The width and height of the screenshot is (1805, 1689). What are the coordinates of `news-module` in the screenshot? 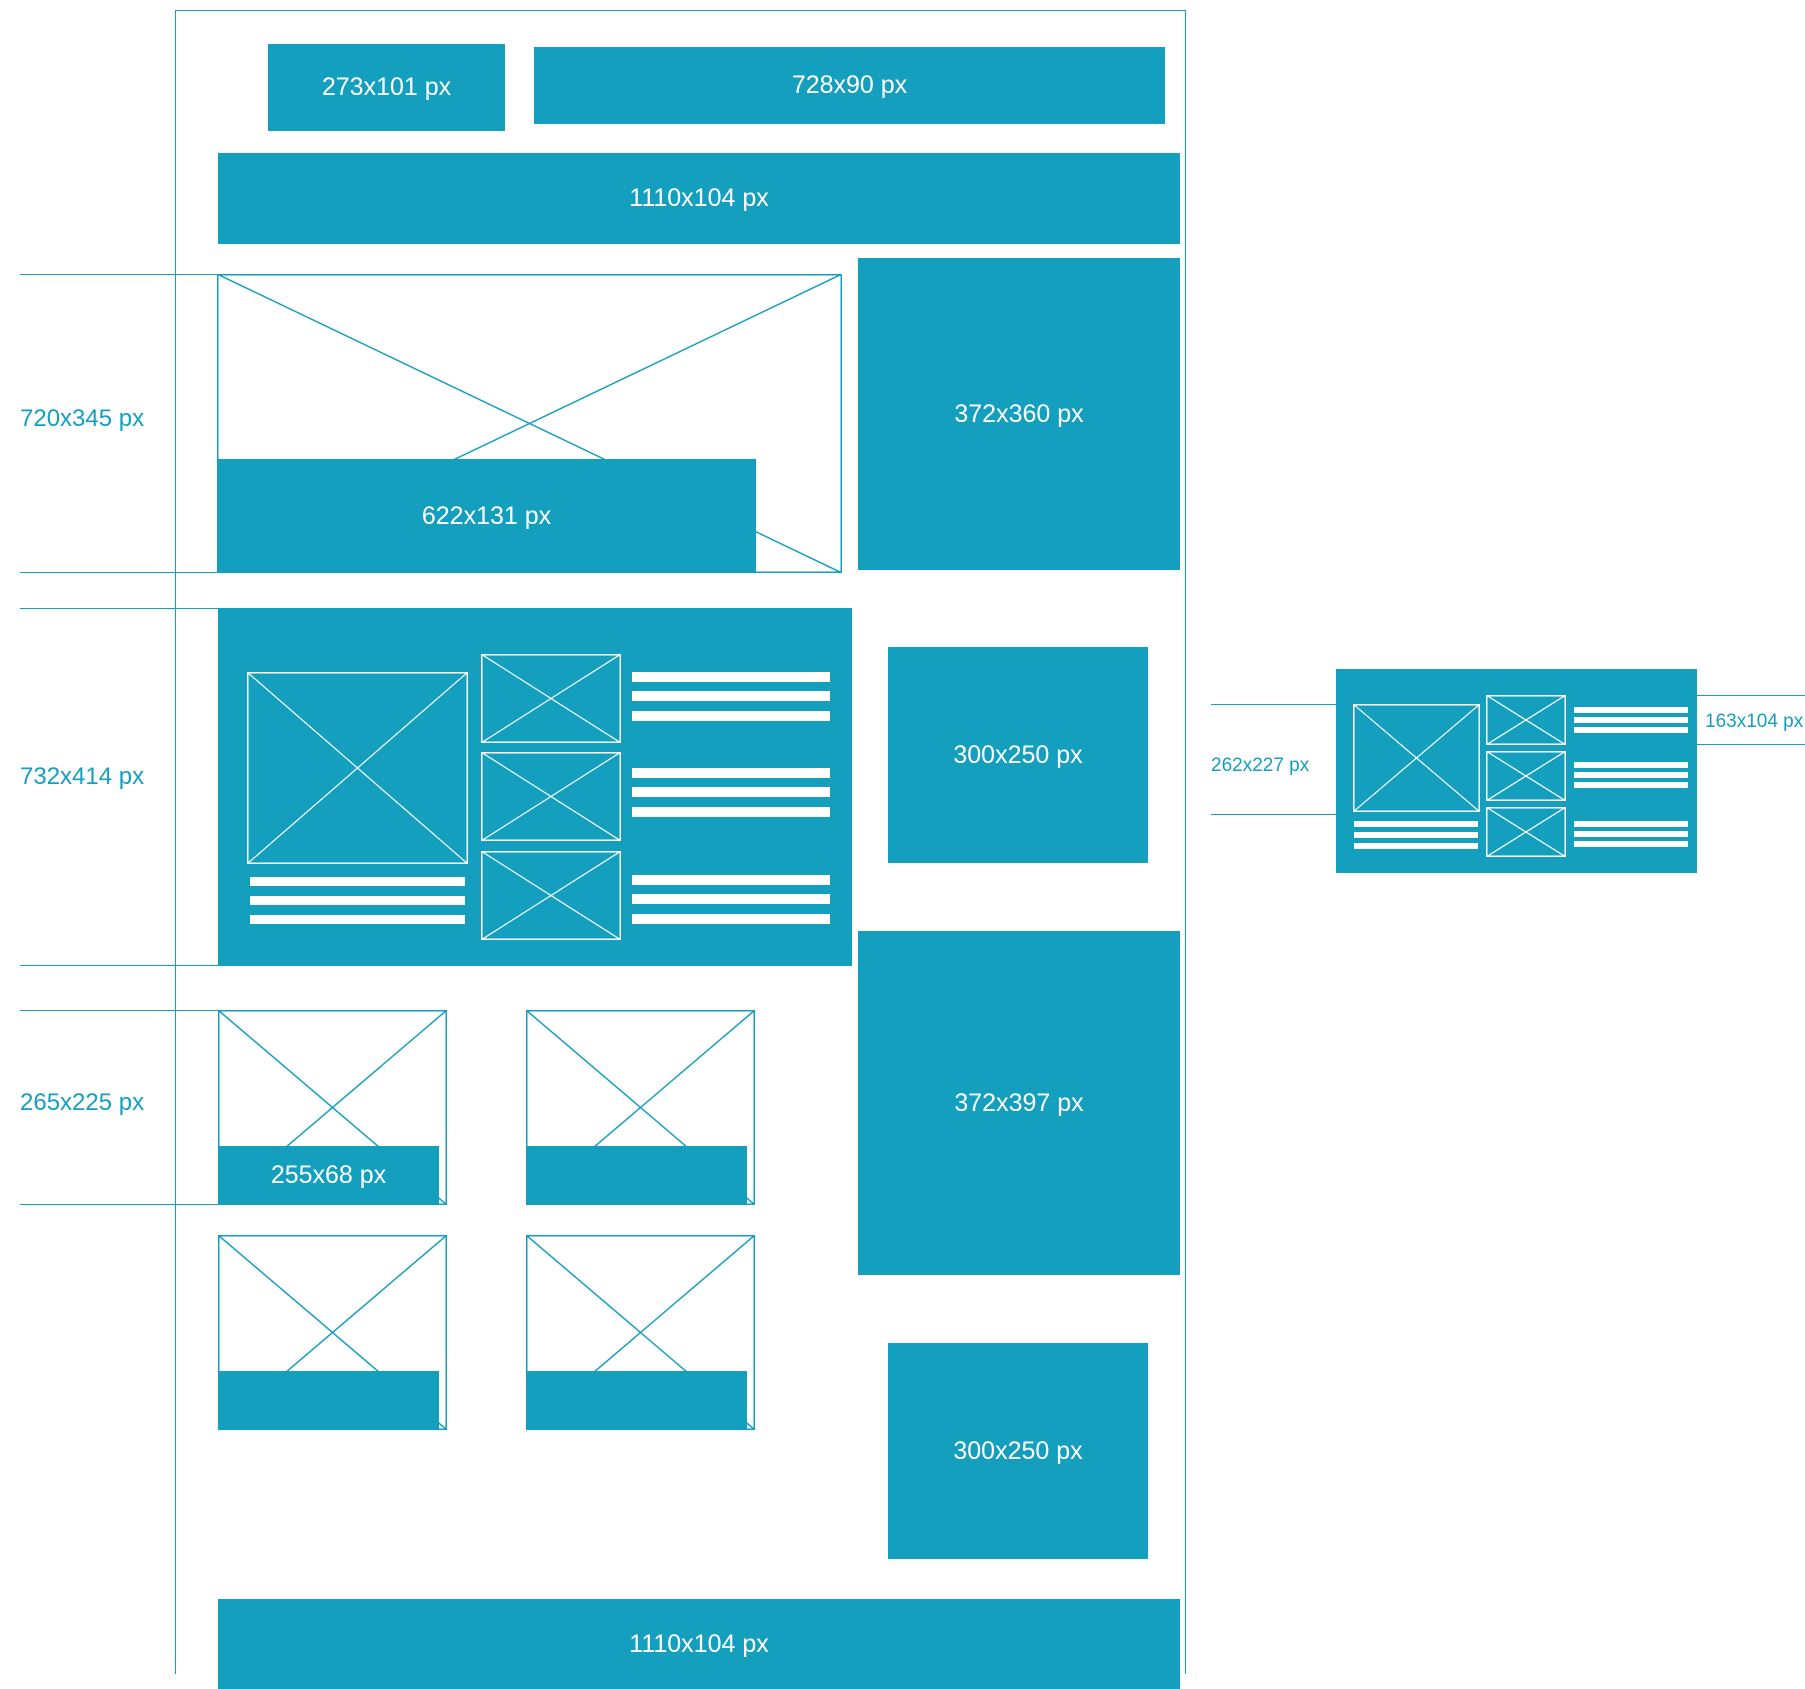 It's located at (535, 787).